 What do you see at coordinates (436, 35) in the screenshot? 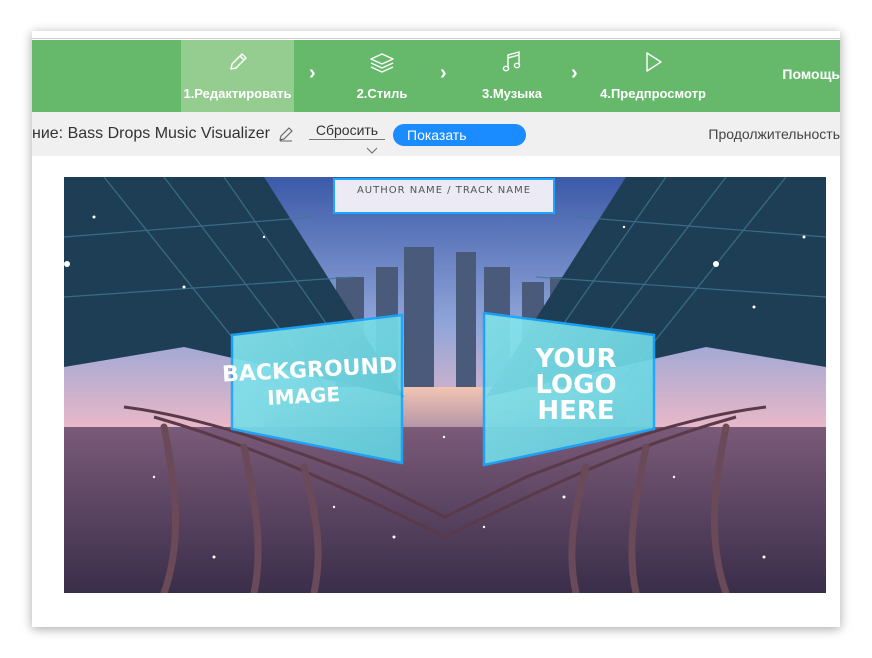
I see `top-border` at bounding box center [436, 35].